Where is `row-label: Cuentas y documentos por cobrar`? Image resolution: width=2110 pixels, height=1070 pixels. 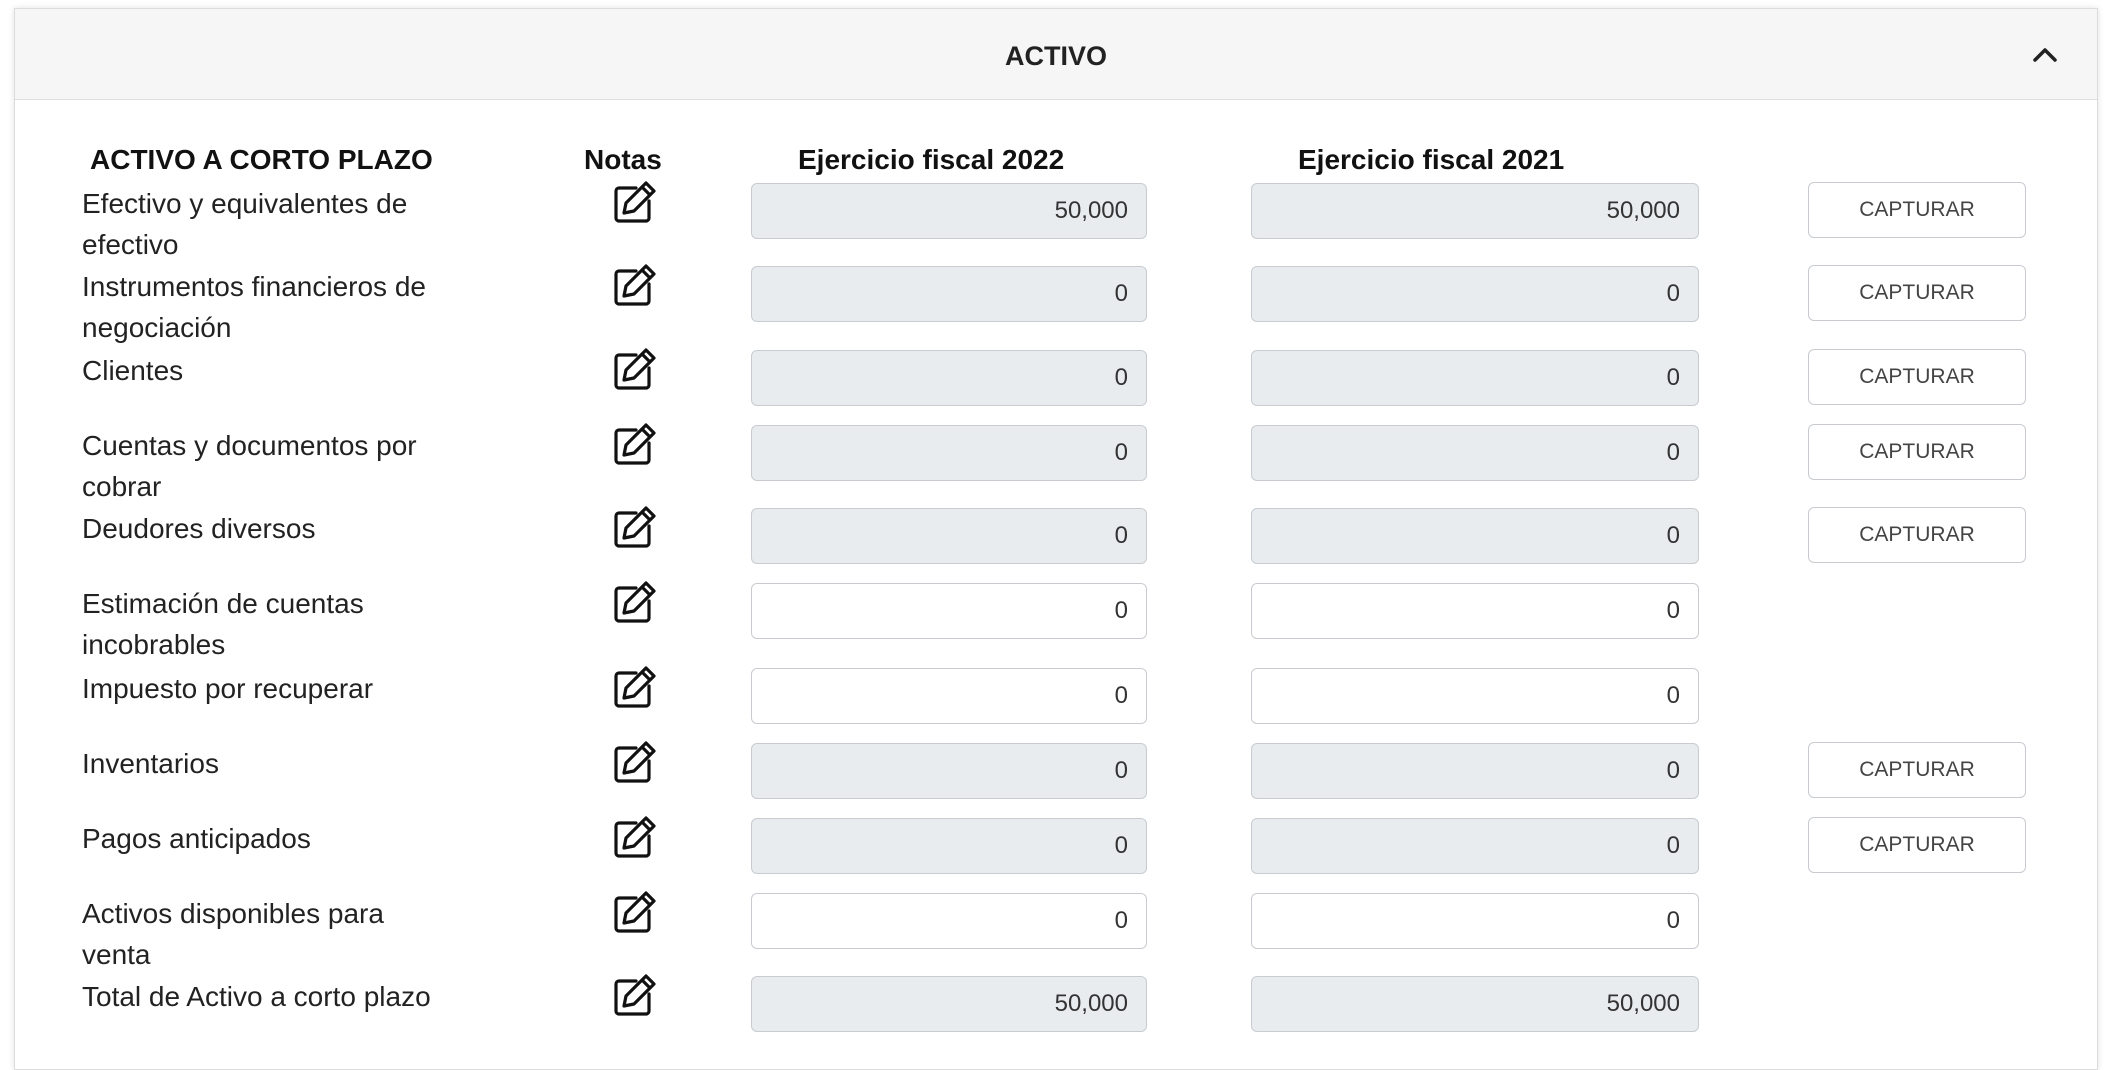
row-label: Cuentas y documentos por cobrar is located at coordinates (249, 466).